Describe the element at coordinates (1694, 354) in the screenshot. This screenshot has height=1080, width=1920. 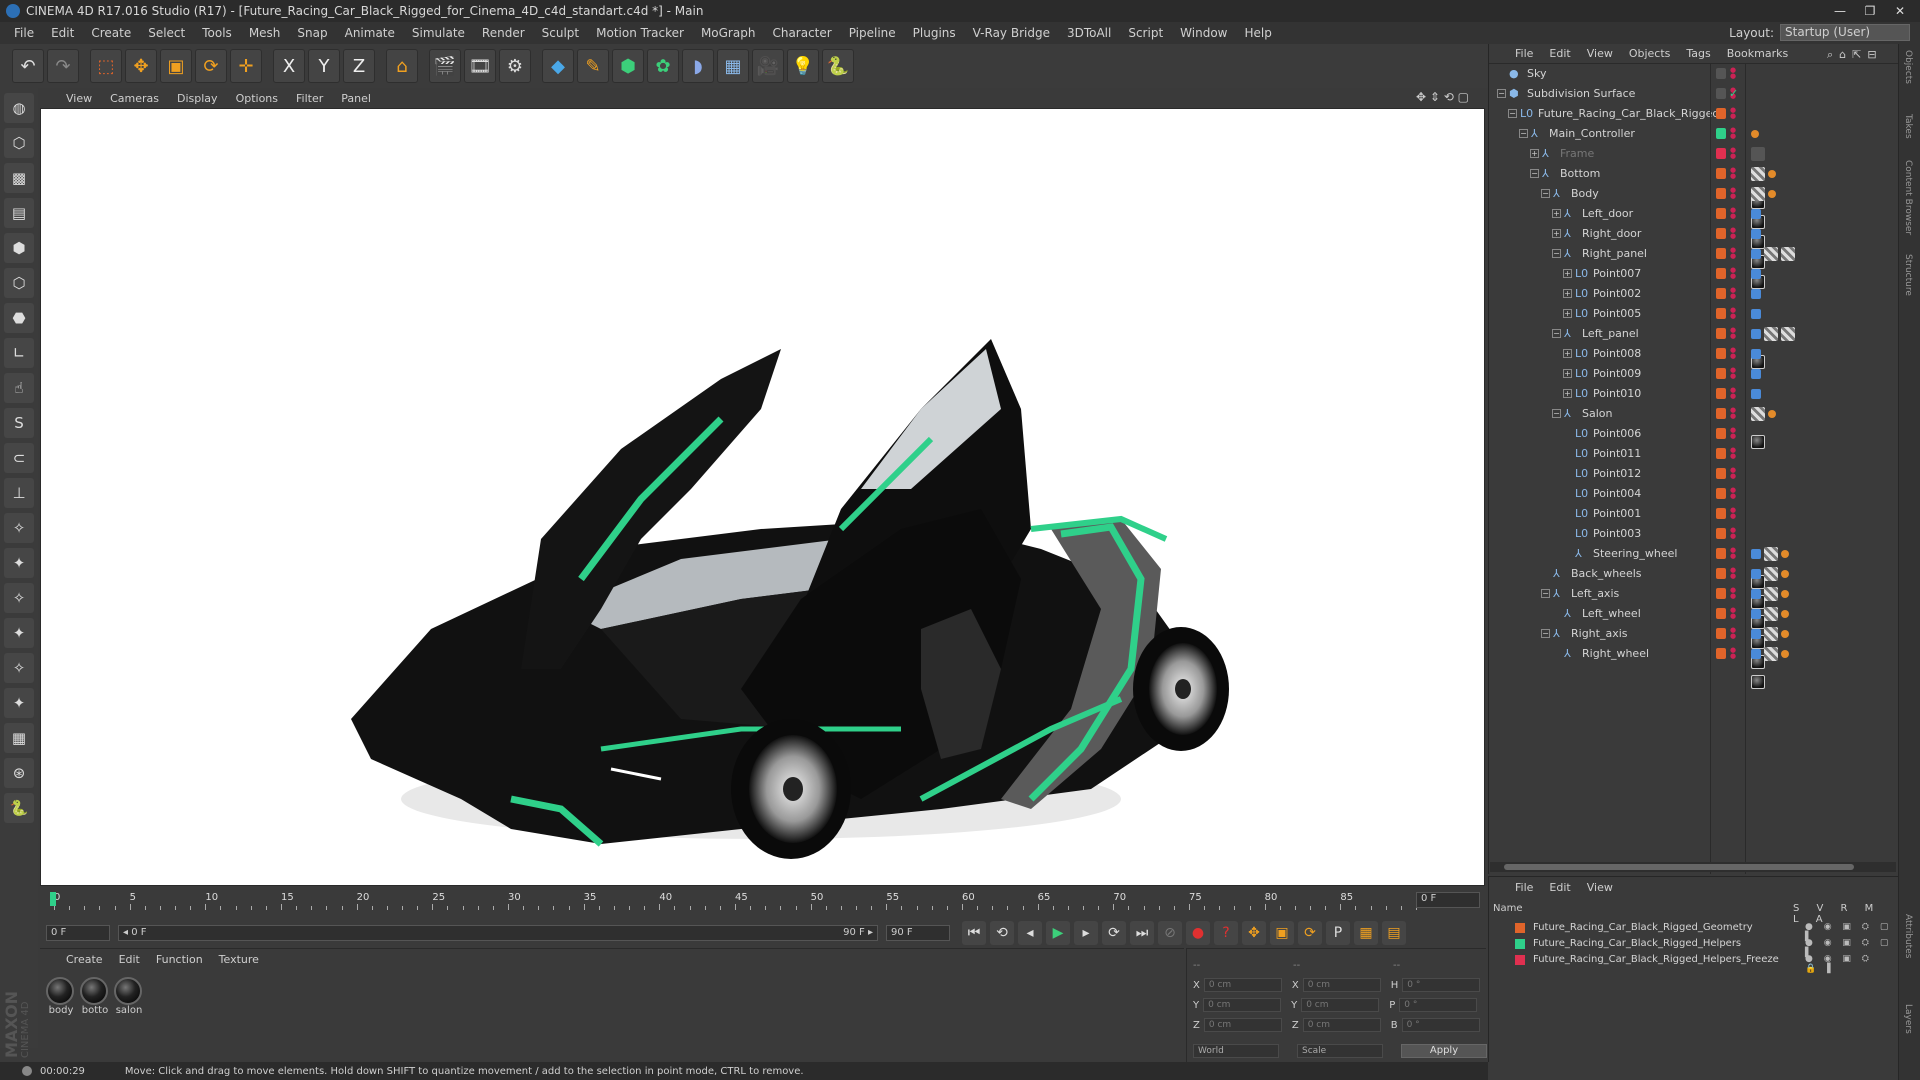
I see `object-row: + L0 Point008 ● ●` at that location.